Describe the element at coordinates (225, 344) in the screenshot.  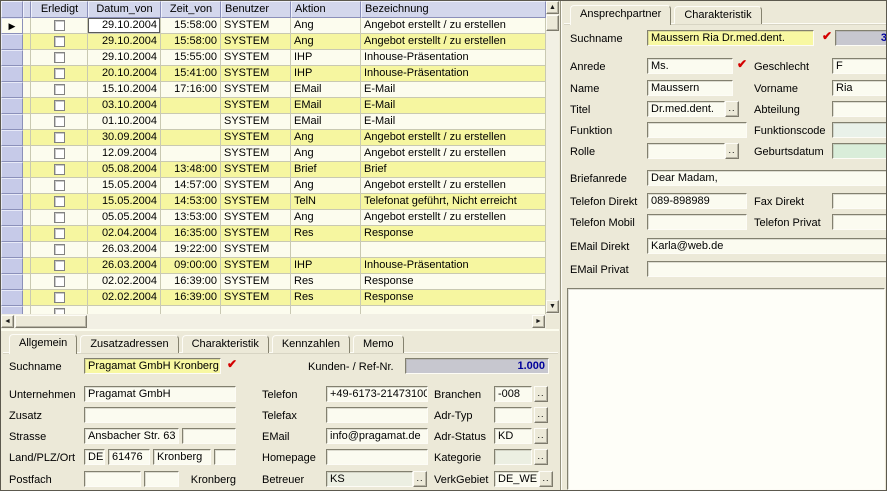
I see `tab-charakteristik-company: Charakteristik` at that location.